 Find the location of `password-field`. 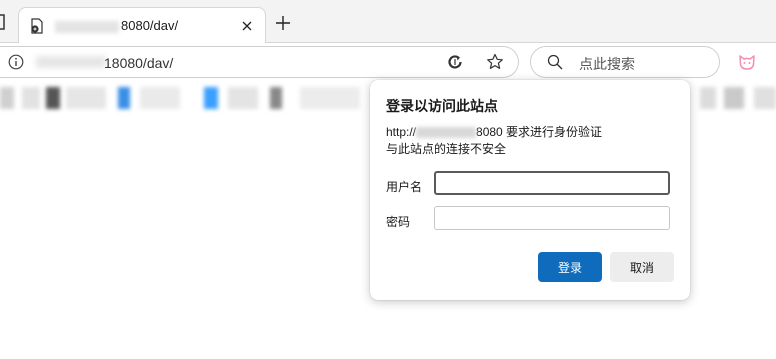

password-field is located at coordinates (552, 218).